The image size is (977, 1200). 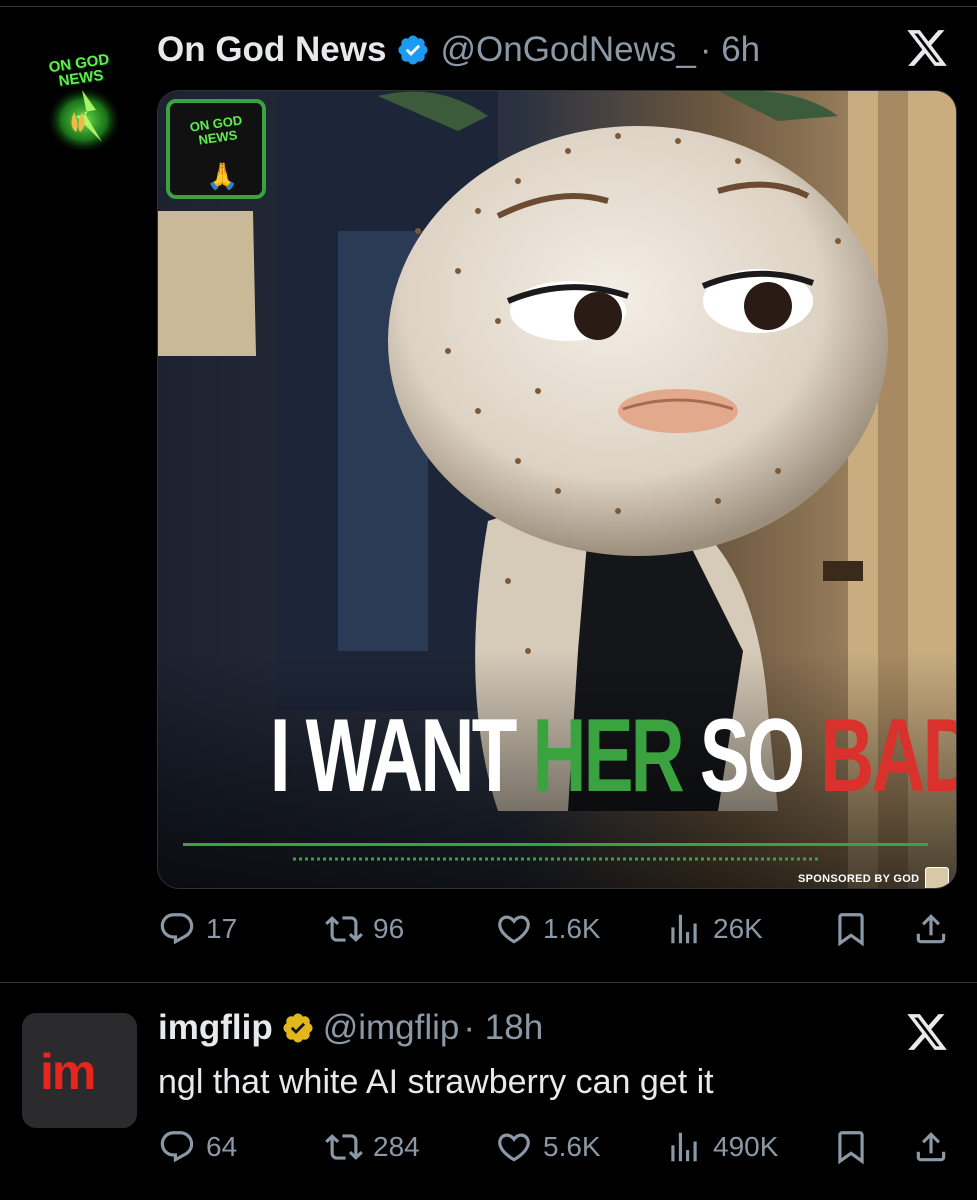 I want to click on avatar: im, so click(x=79, y=1070).